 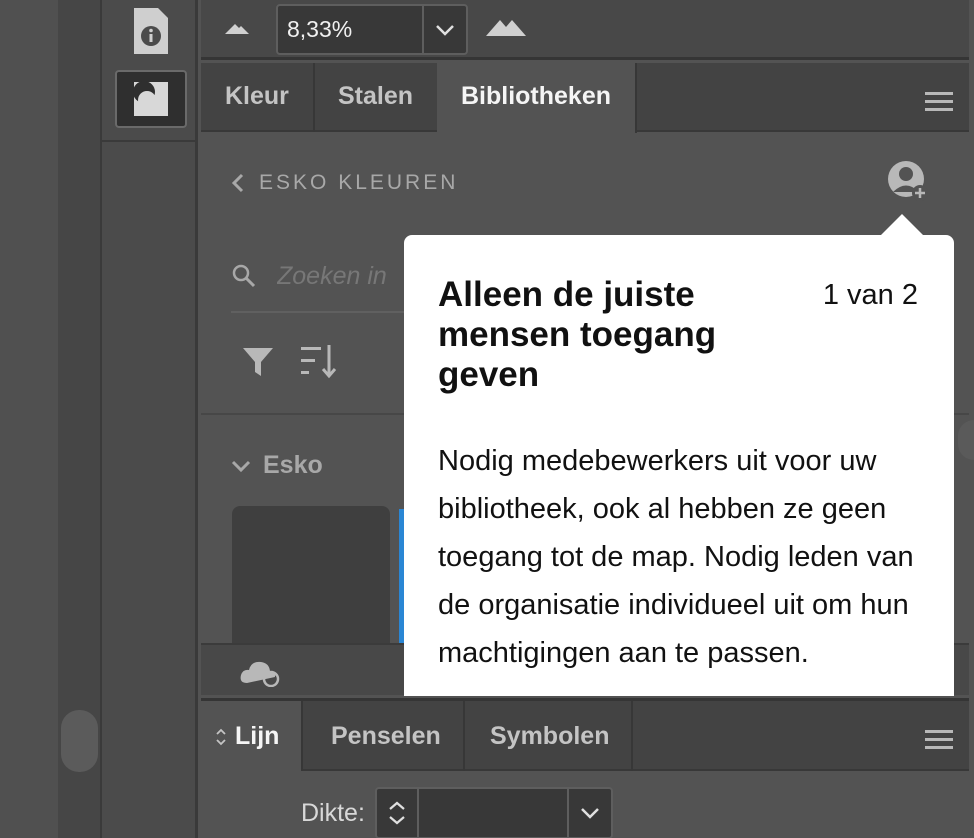 I want to click on library-icon, so click(x=150, y=98).